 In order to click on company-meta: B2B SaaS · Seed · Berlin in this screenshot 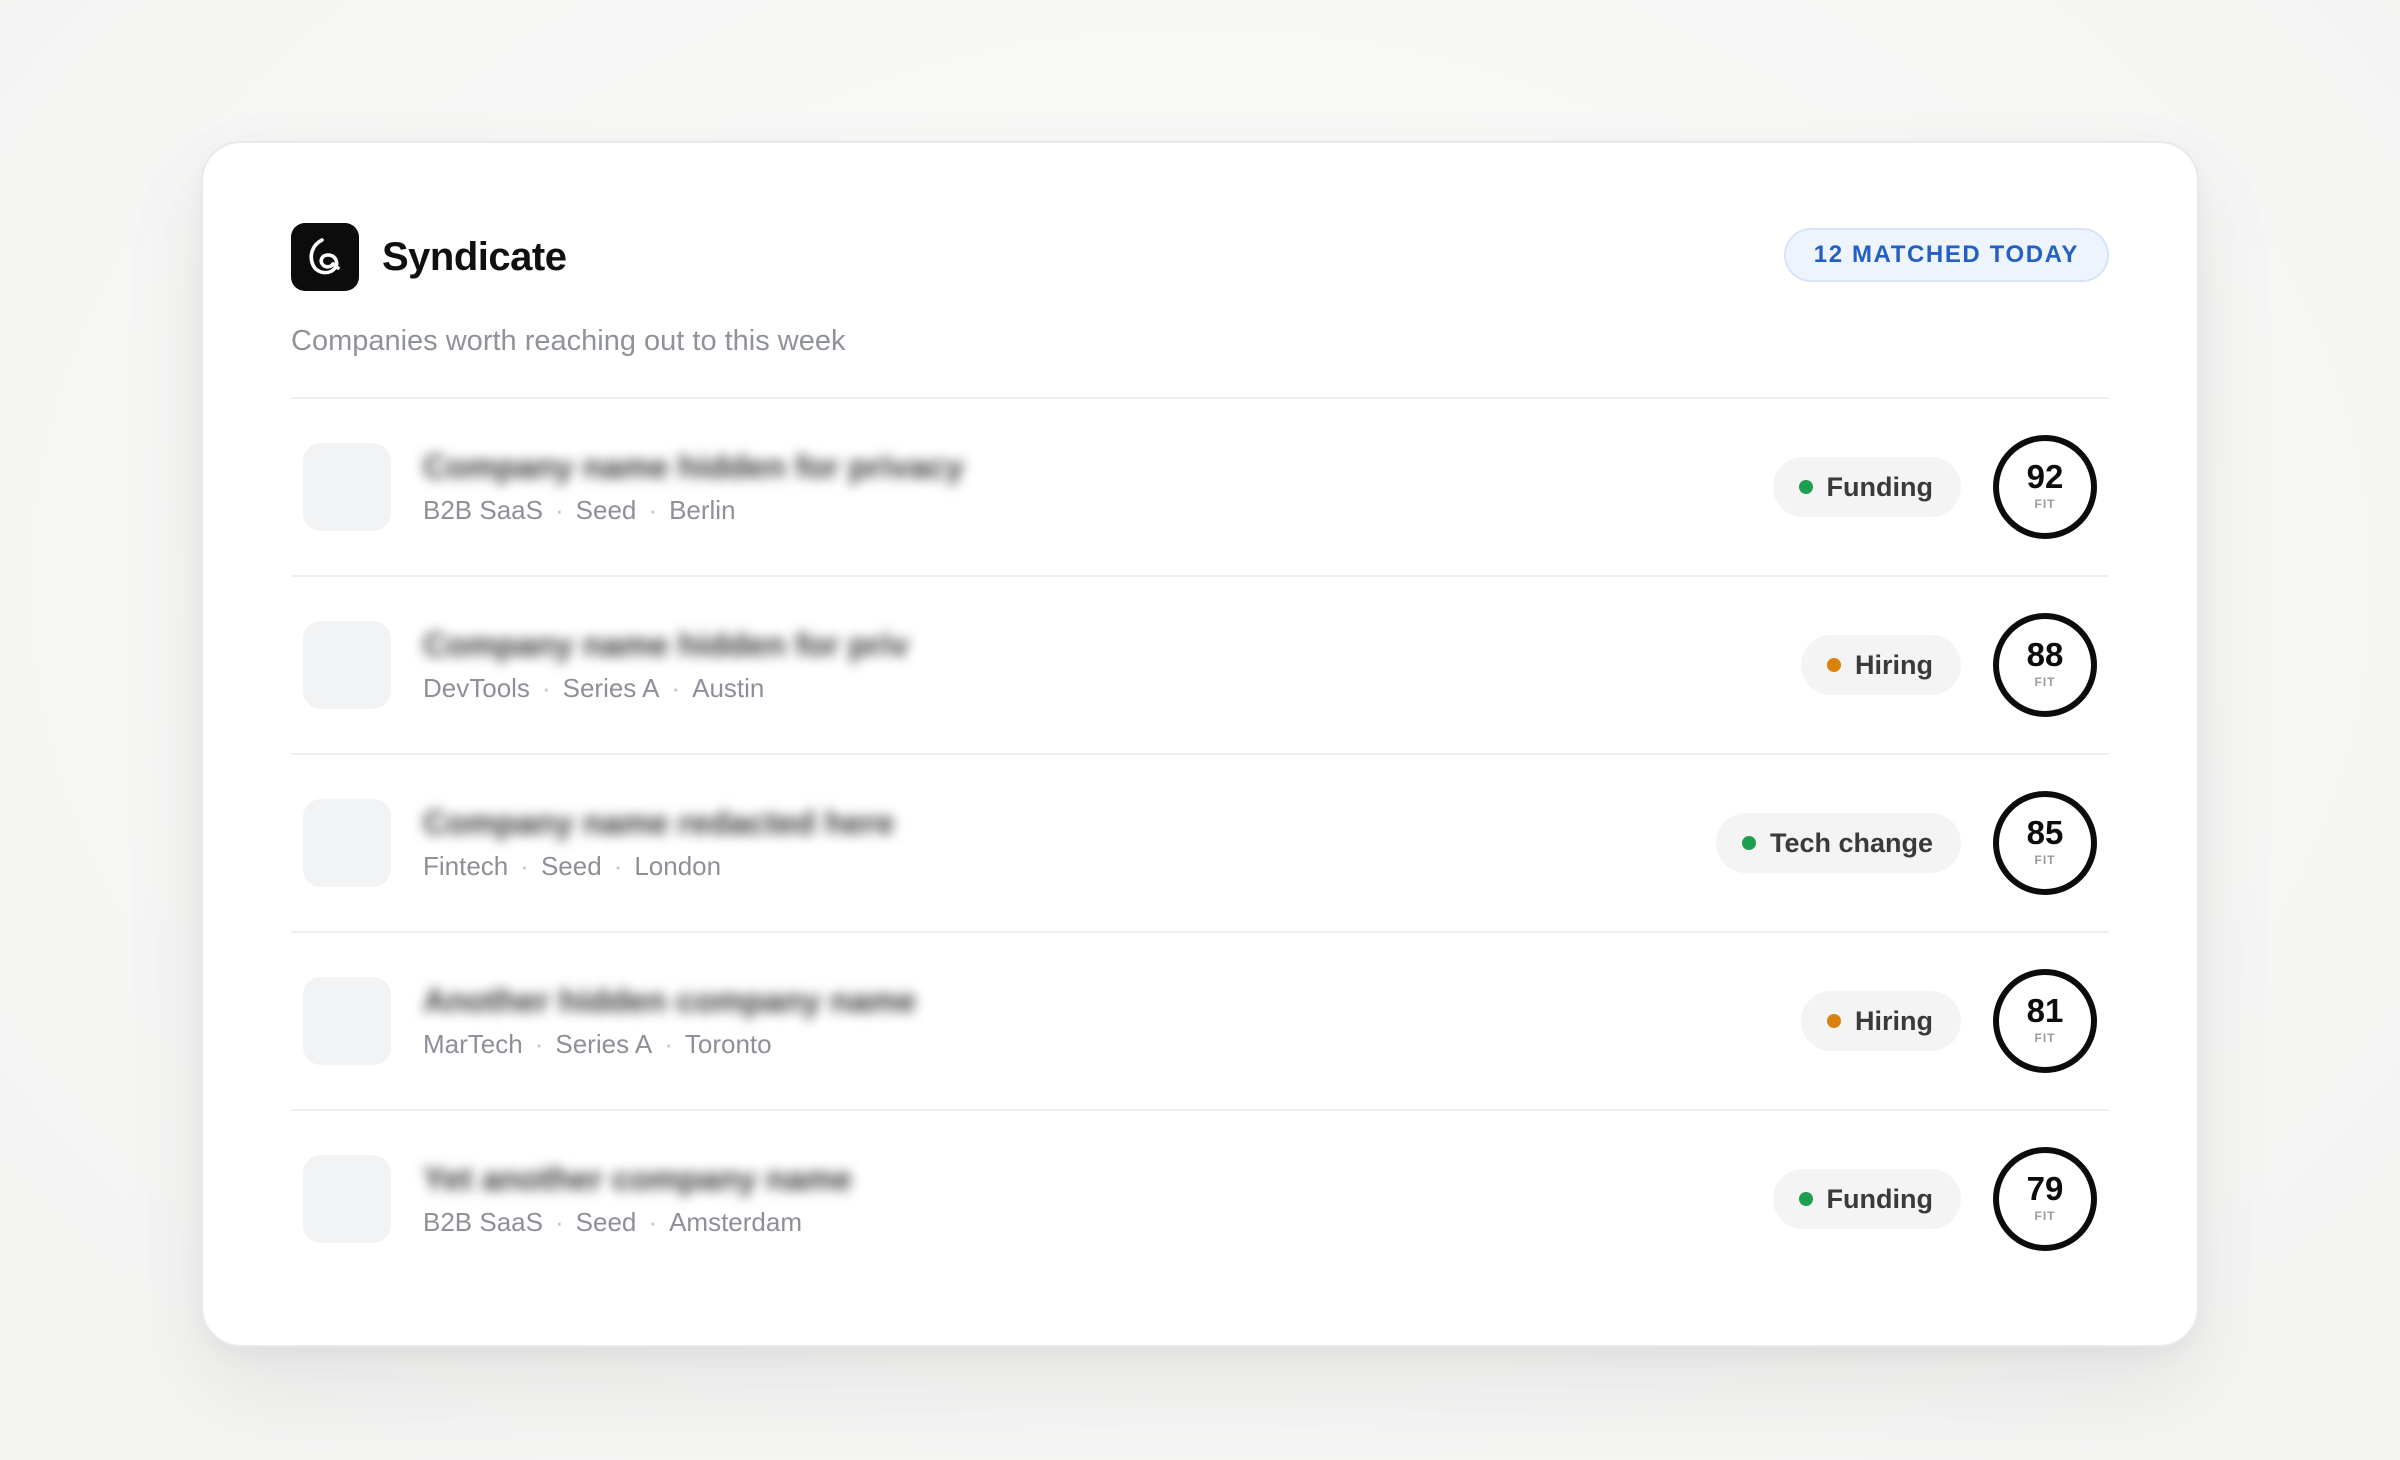, I will do `click(579, 510)`.